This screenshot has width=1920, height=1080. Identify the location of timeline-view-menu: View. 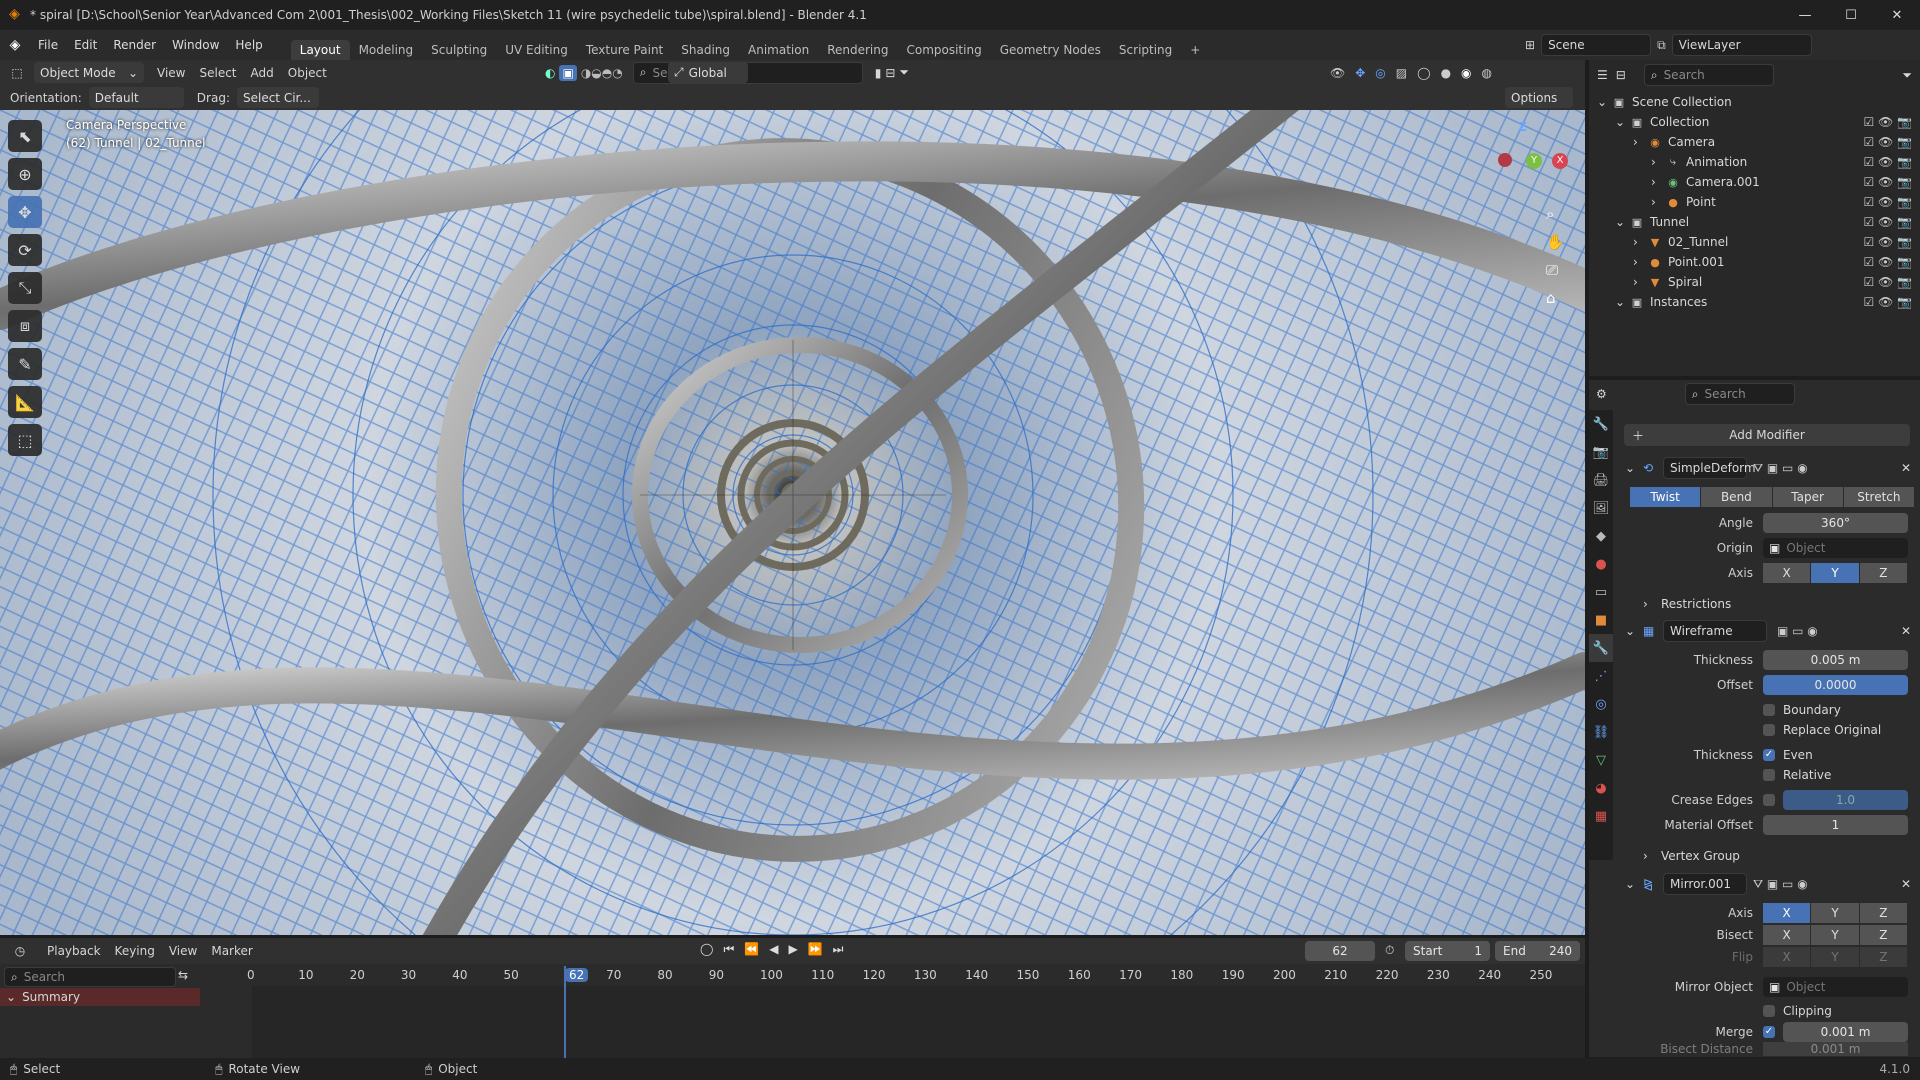
(183, 951).